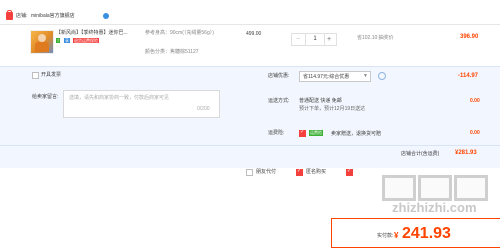  I want to click on payment-total-box: 实付款: ¥ 241.93, so click(415, 233).